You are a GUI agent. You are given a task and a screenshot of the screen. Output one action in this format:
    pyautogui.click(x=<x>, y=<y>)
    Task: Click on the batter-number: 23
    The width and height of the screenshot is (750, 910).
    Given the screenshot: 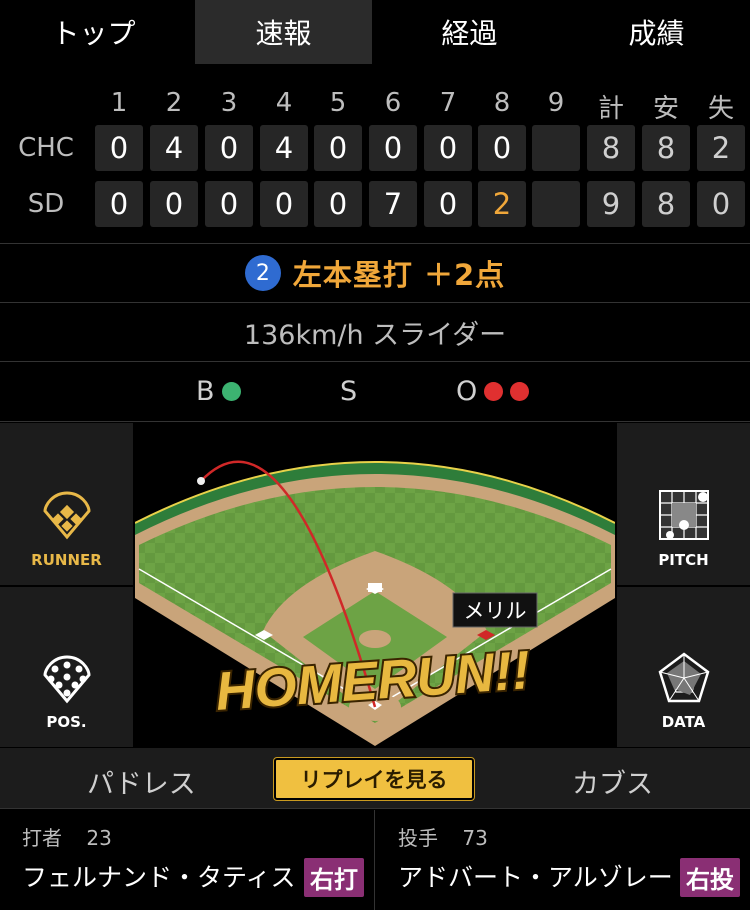 What is the action you would take?
    pyautogui.click(x=99, y=838)
    